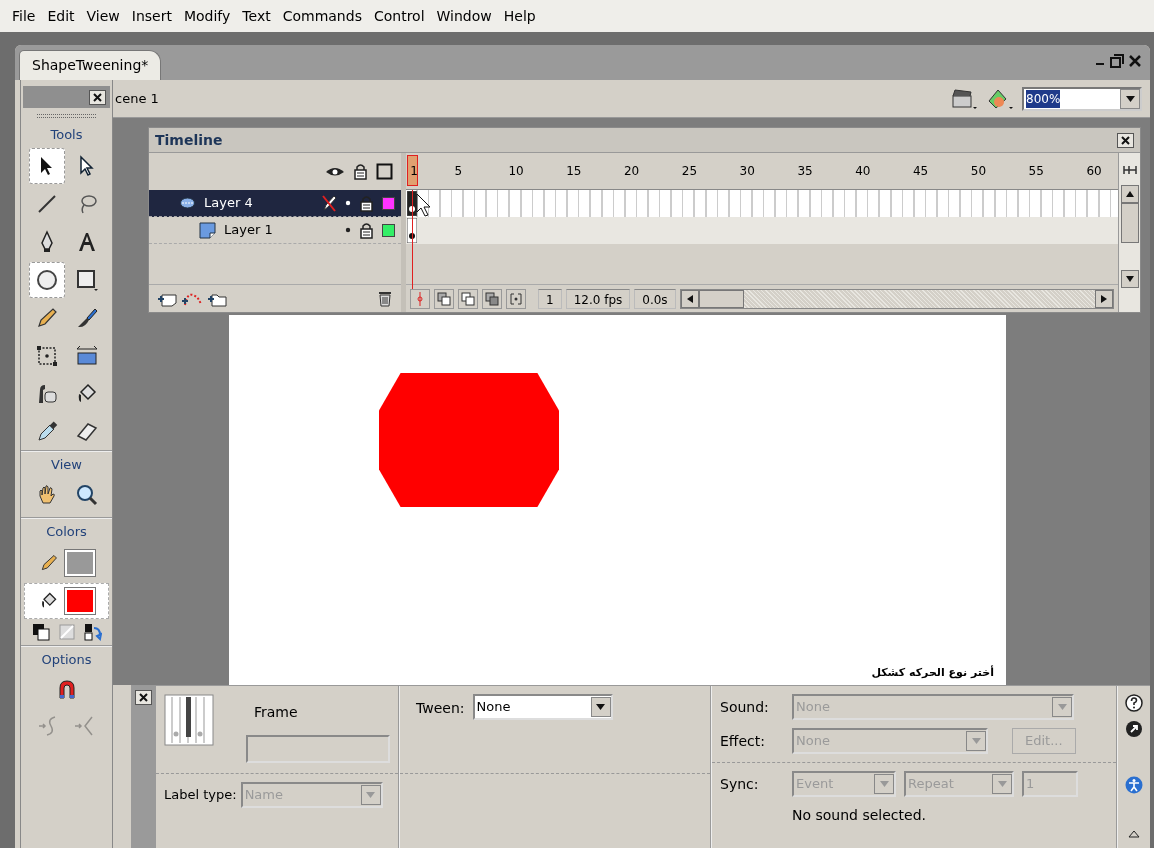 Image resolution: width=1154 pixels, height=848 pixels. I want to click on menu-item: File, so click(24, 16).